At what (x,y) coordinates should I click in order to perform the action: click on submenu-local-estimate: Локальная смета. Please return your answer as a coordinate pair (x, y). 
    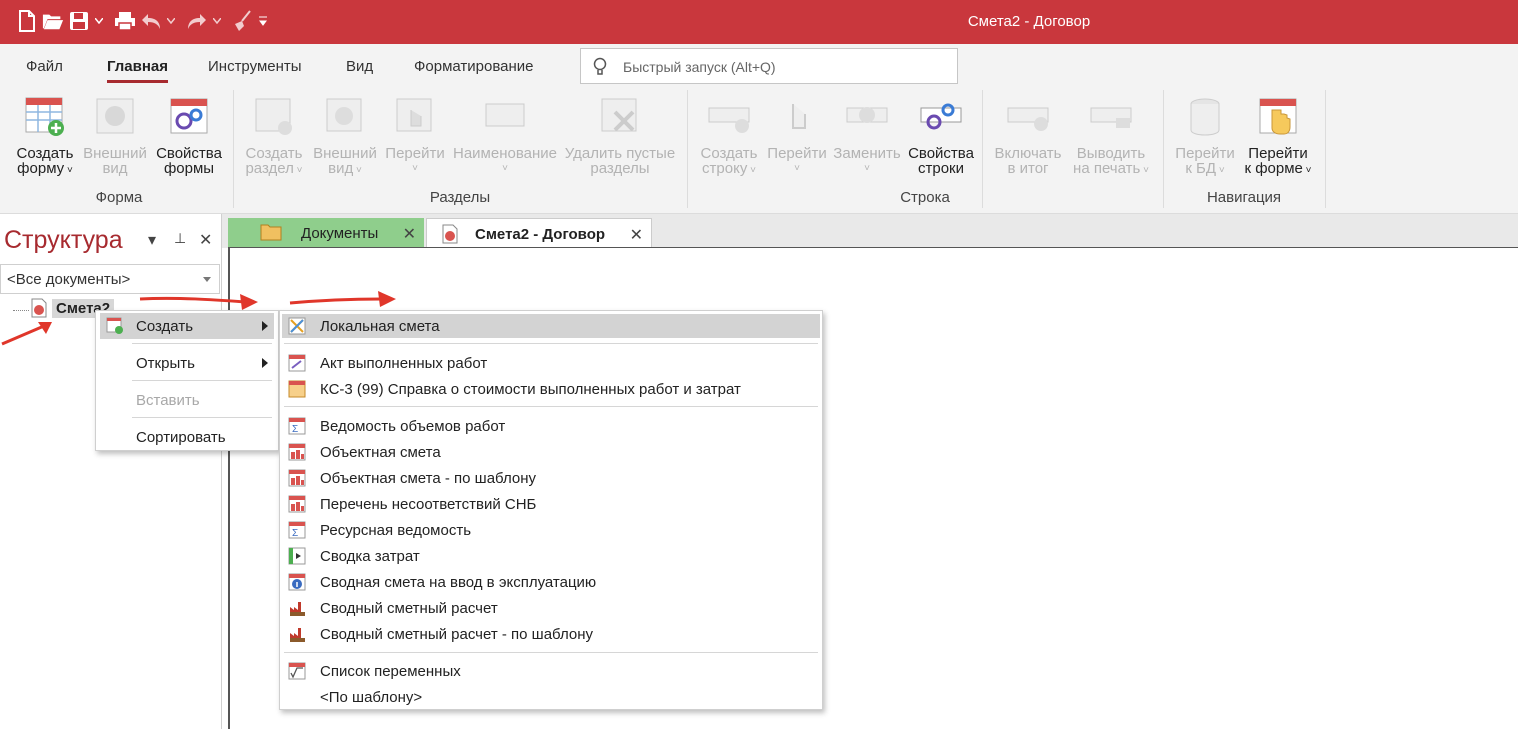
    Looking at the image, I should click on (551, 326).